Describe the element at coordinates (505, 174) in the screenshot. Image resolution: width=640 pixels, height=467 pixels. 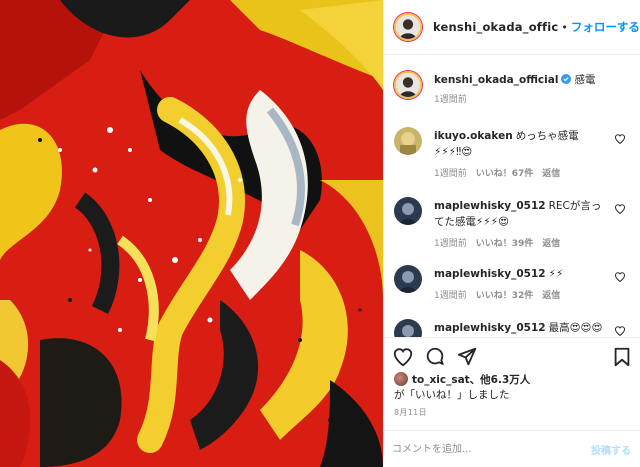
I see `comment-likes: いいね！67件` at that location.